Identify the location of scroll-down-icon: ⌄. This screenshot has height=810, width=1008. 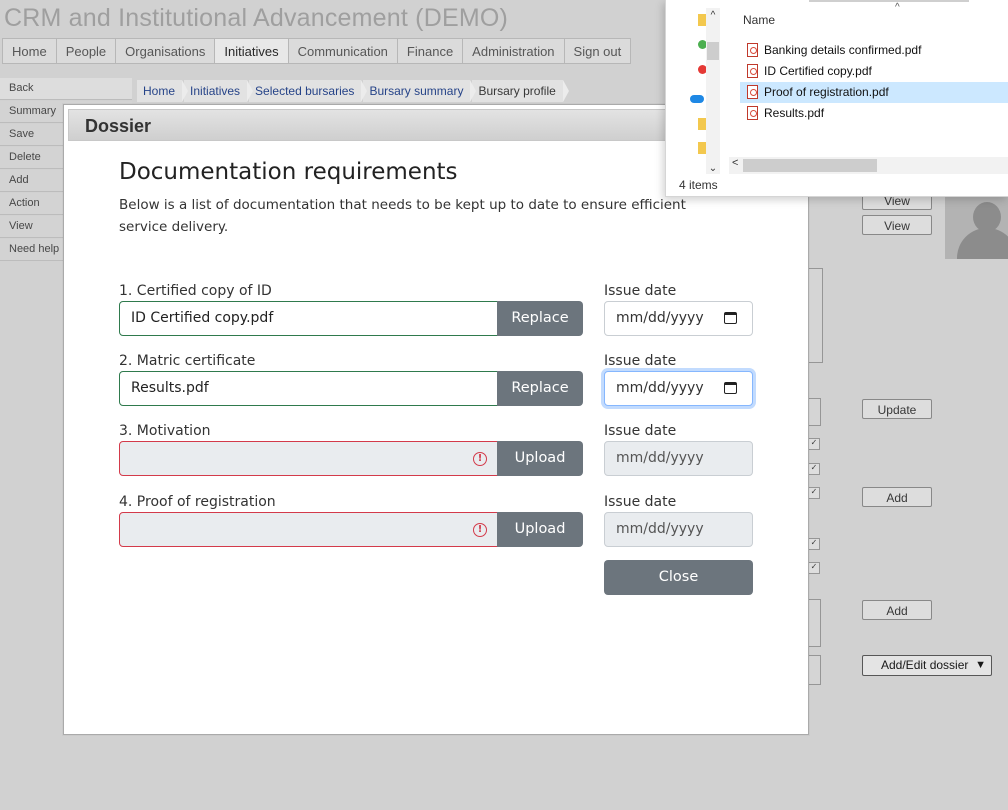
(713, 168).